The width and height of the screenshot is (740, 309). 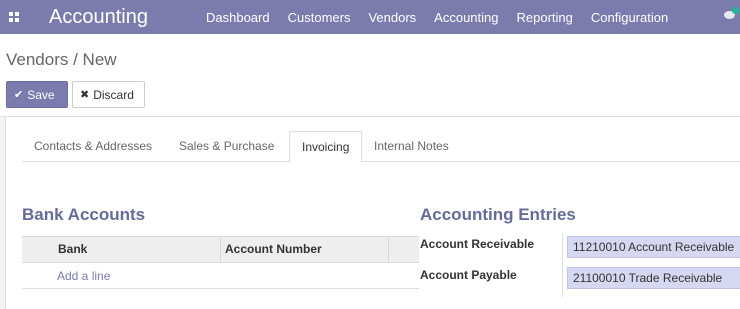 What do you see at coordinates (84, 214) in the screenshot?
I see `bank-accounts-heading: Bank Accounts` at bounding box center [84, 214].